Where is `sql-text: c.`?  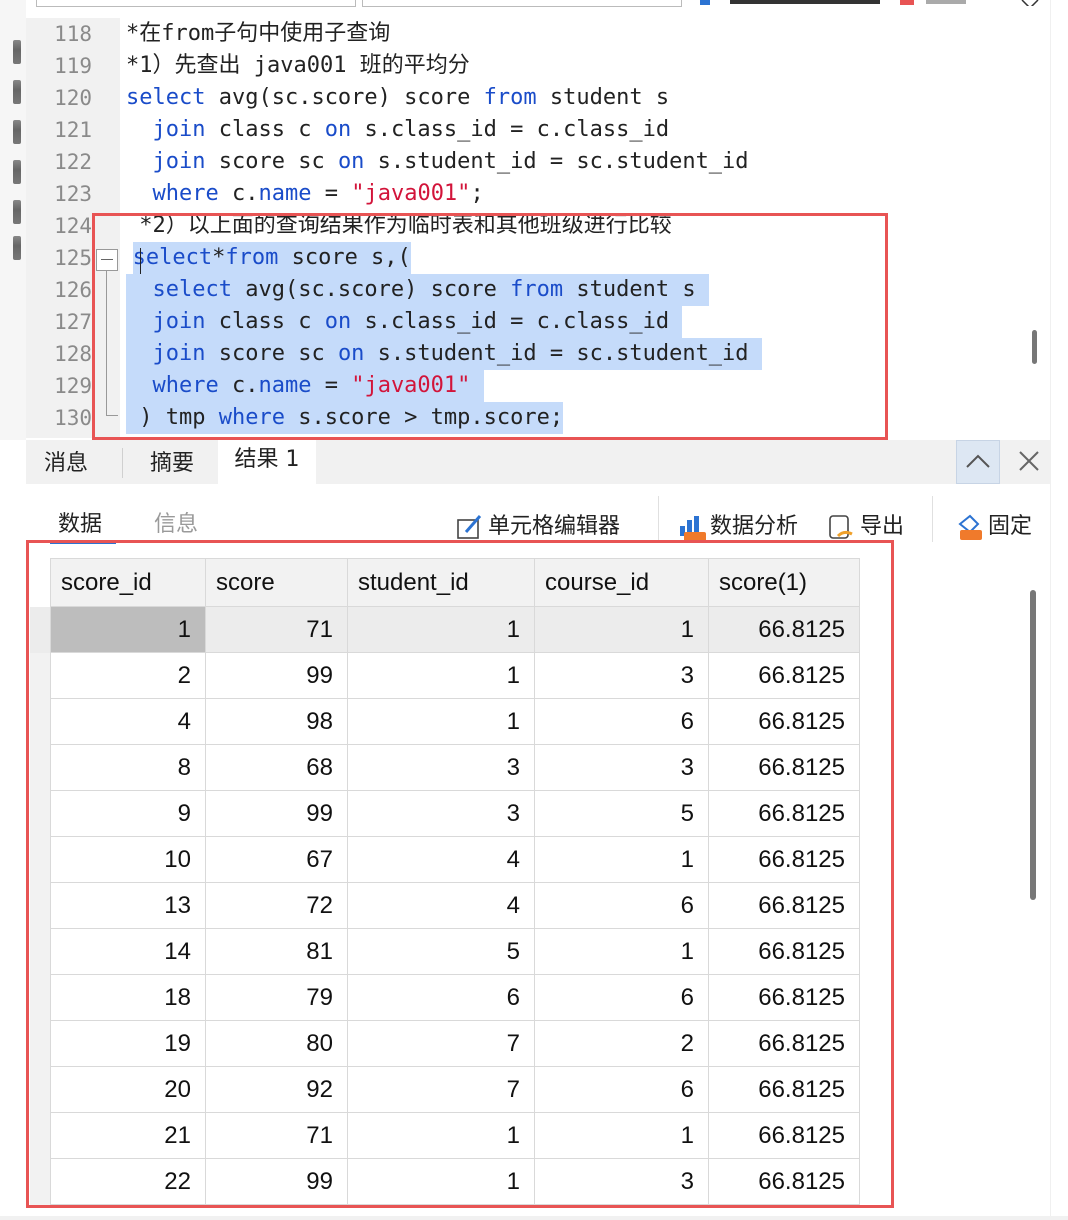
sql-text: c. is located at coordinates (238, 193).